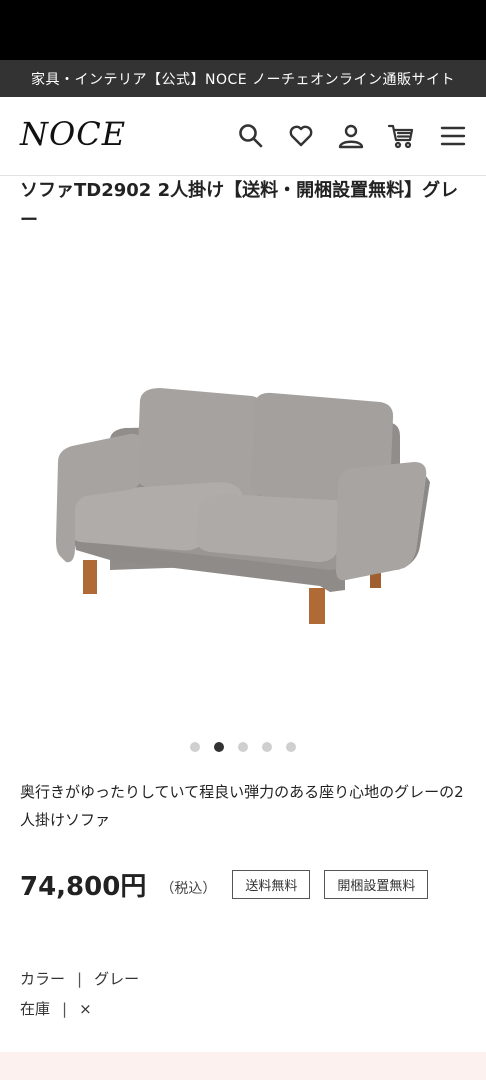 Image resolution: width=486 pixels, height=1080 pixels. What do you see at coordinates (73, 134) in the screenshot?
I see `logo: NOCE` at bounding box center [73, 134].